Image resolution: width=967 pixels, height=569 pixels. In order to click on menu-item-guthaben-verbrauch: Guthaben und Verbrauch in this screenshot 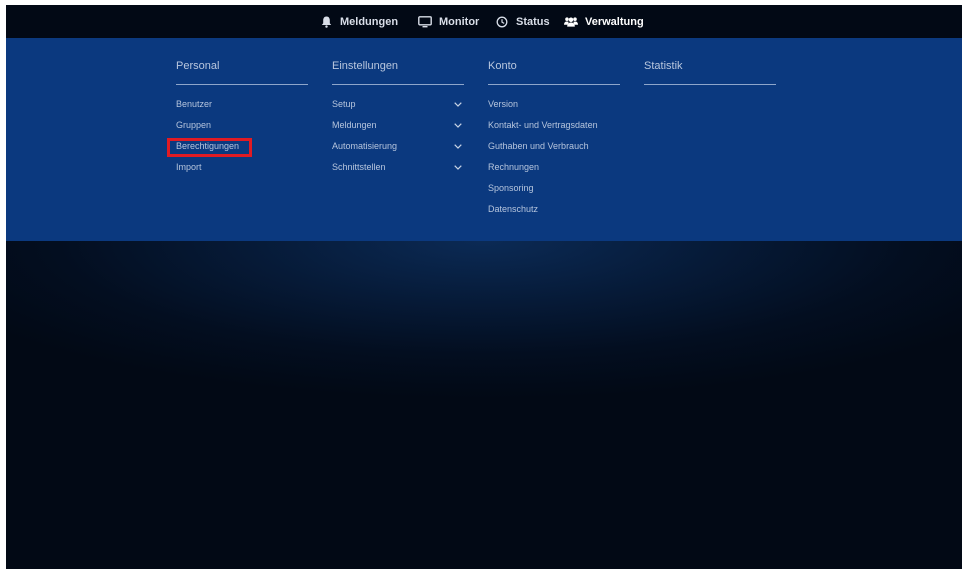, I will do `click(554, 146)`.